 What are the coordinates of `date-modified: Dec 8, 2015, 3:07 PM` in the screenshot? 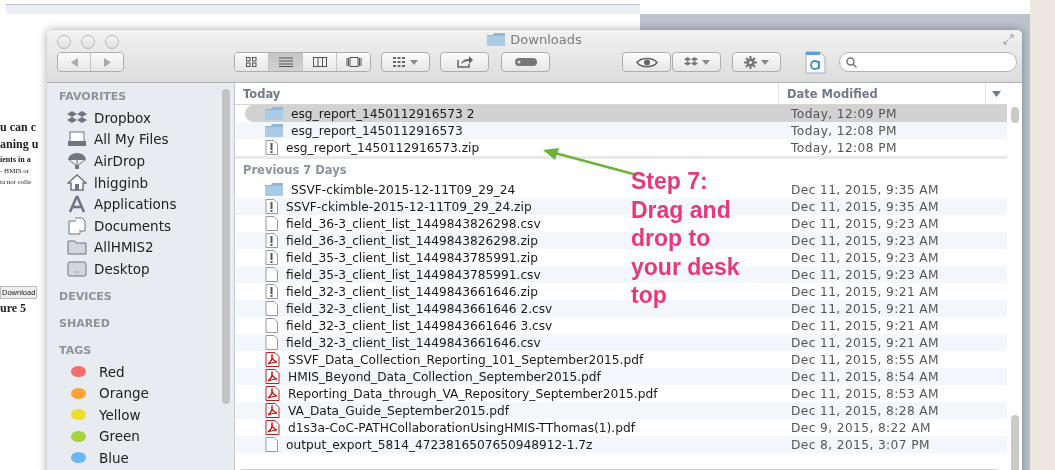 It's located at (860, 444).